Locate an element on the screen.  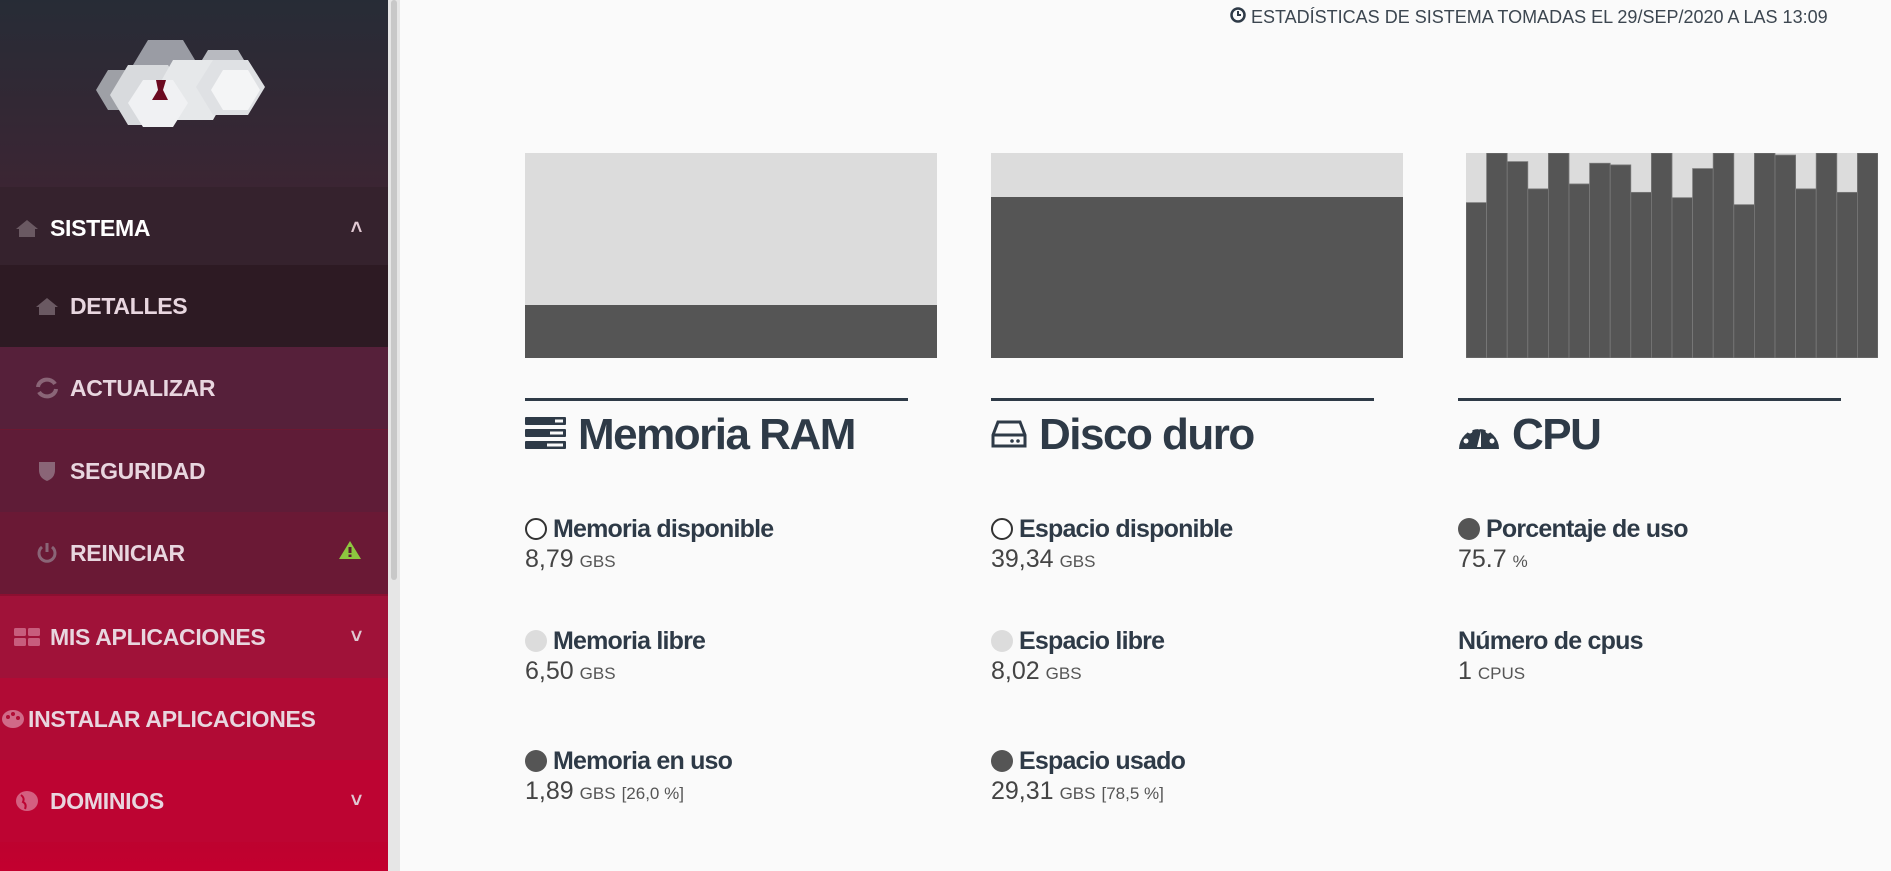
grid-icon is located at coordinates (27, 637).